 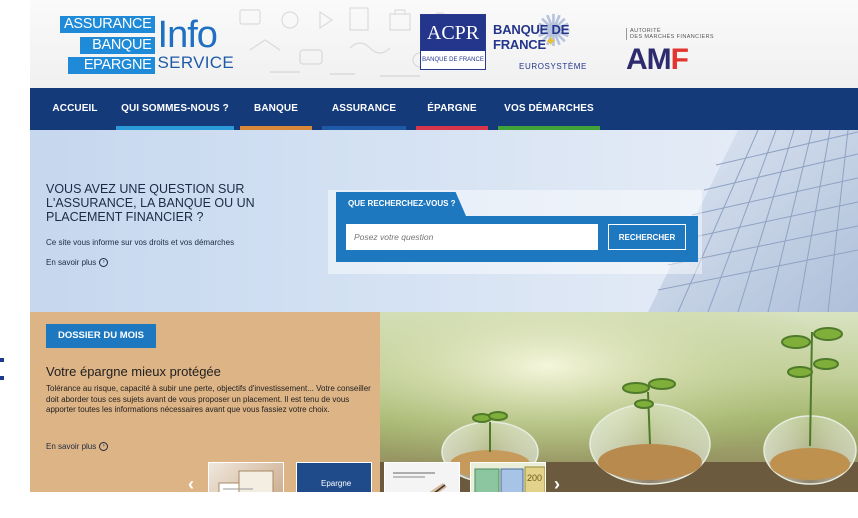 I want to click on dossier-more-label: En savoir plus, so click(x=71, y=446).